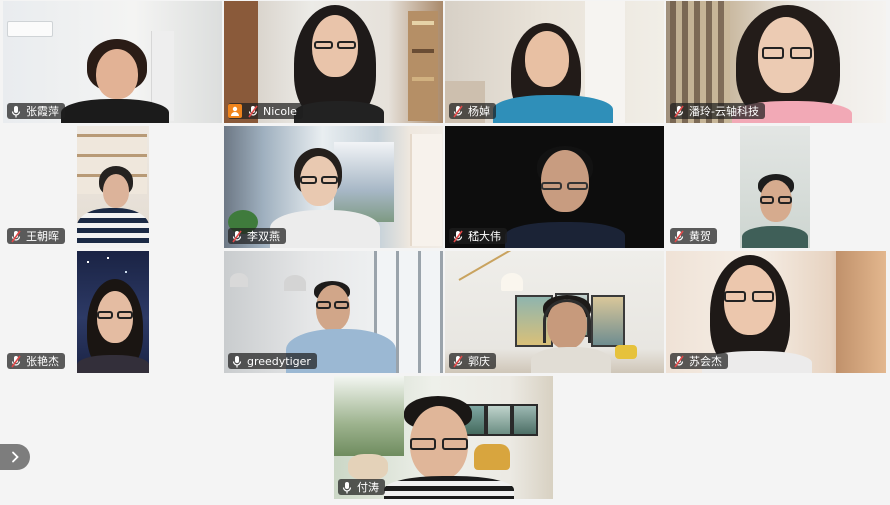 The width and height of the screenshot is (890, 505). What do you see at coordinates (554, 312) in the screenshot?
I see `participant-tile: 郭庆` at bounding box center [554, 312].